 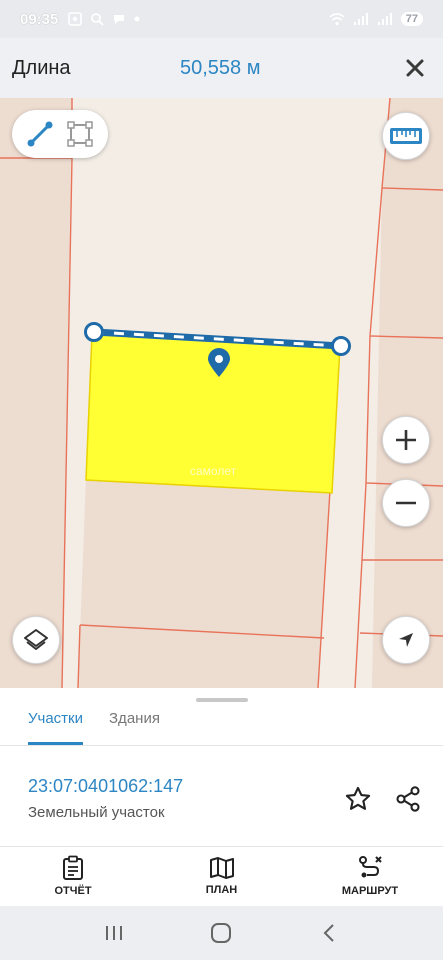 What do you see at coordinates (384, 19) in the screenshot?
I see `signal-2-icon` at bounding box center [384, 19].